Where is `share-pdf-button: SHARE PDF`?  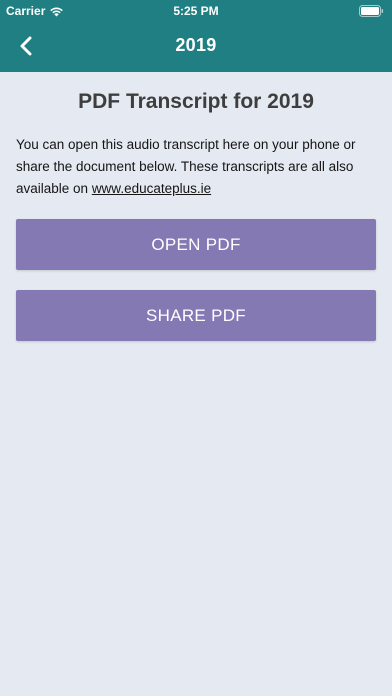 share-pdf-button: SHARE PDF is located at coordinates (196, 315).